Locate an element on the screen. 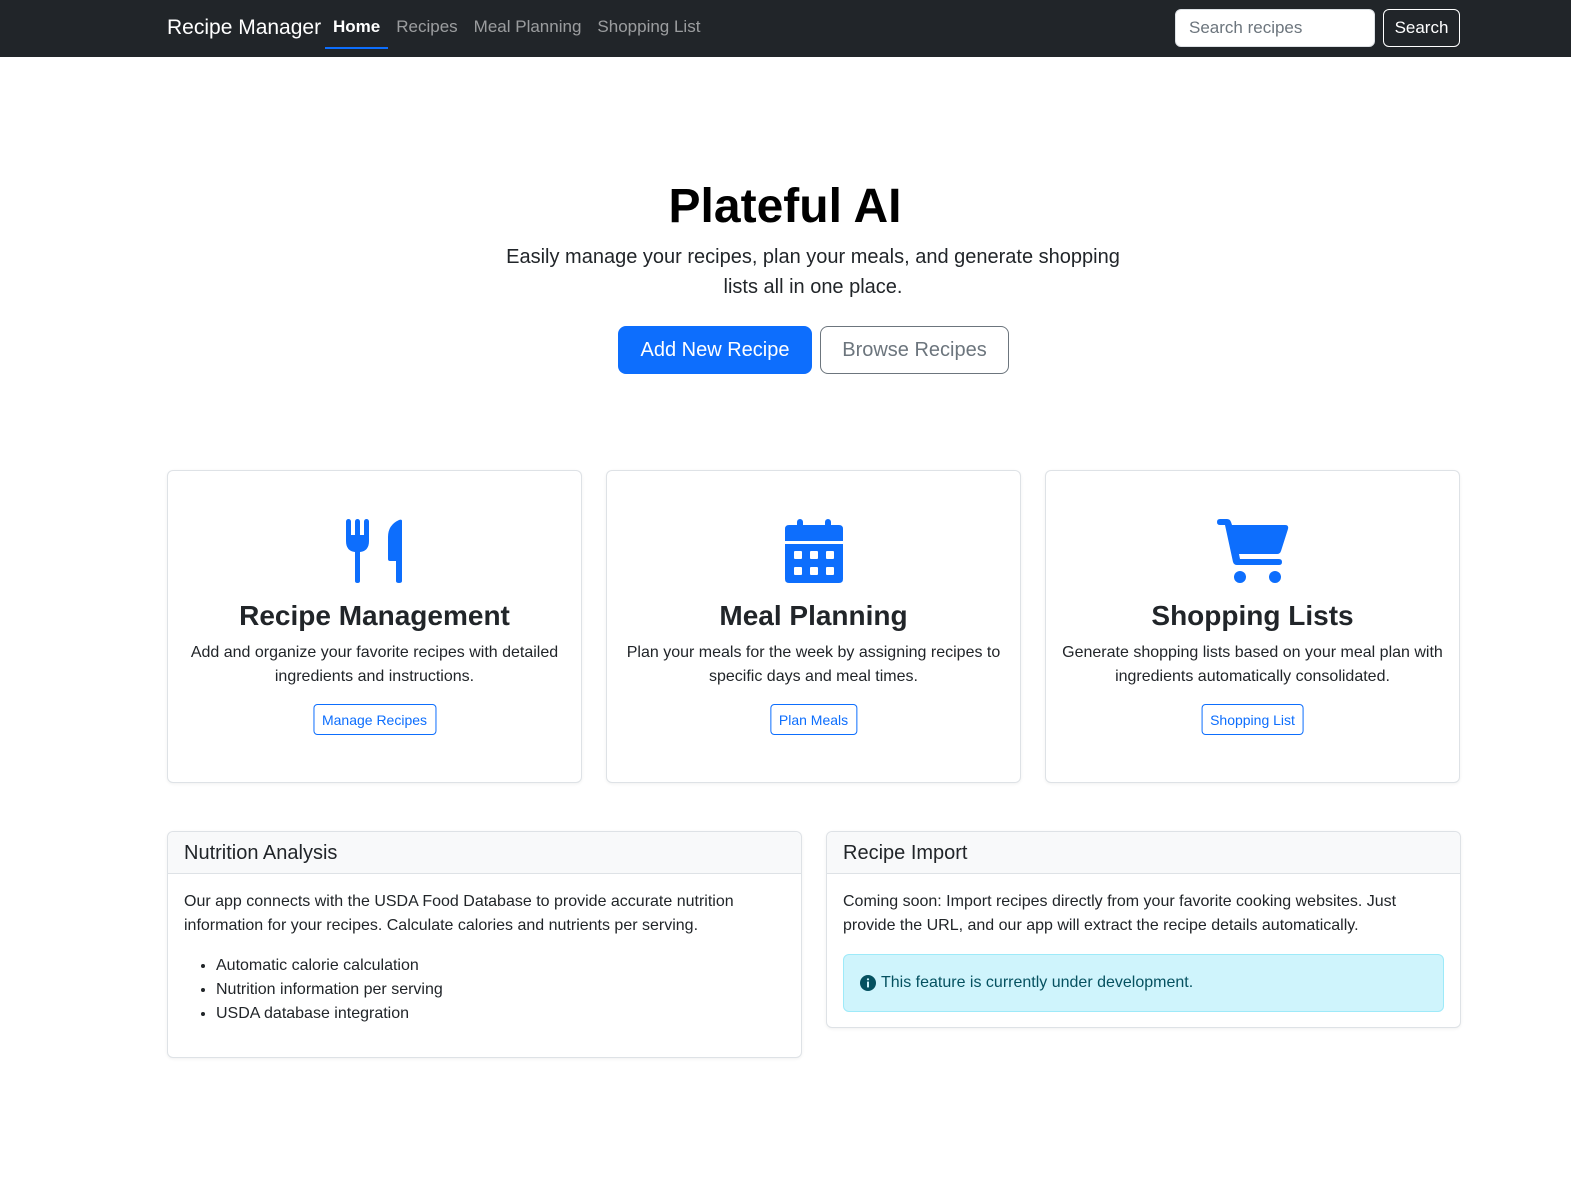 The image size is (1571, 1178). info-circle-icon is located at coordinates (868, 983).